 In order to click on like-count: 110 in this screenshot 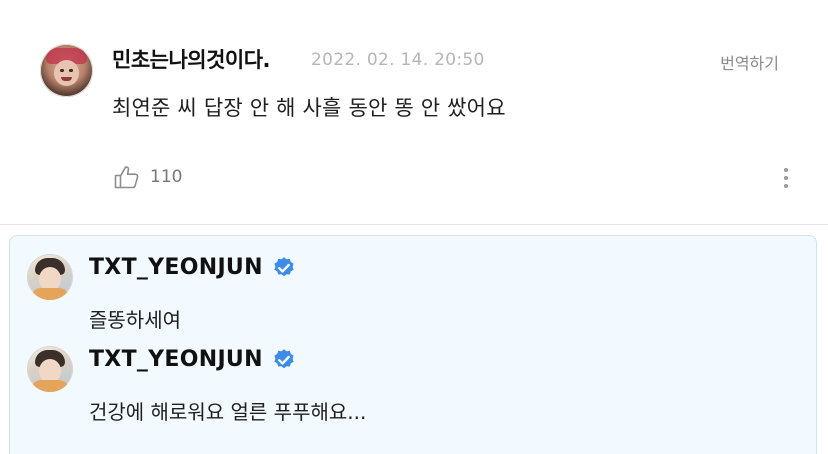, I will do `click(166, 177)`.